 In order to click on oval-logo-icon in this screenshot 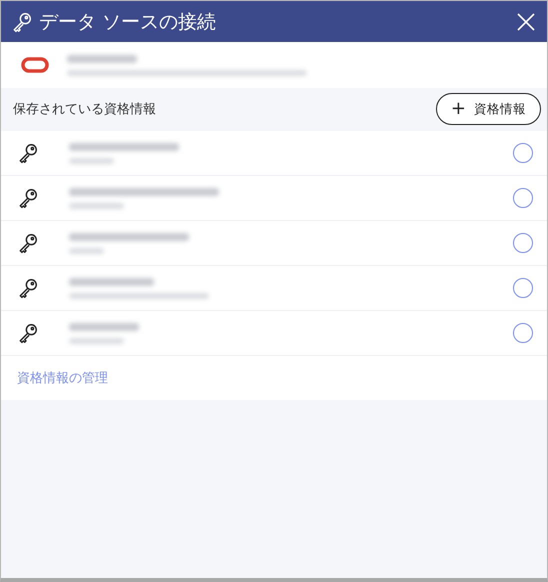, I will do `click(35, 65)`.